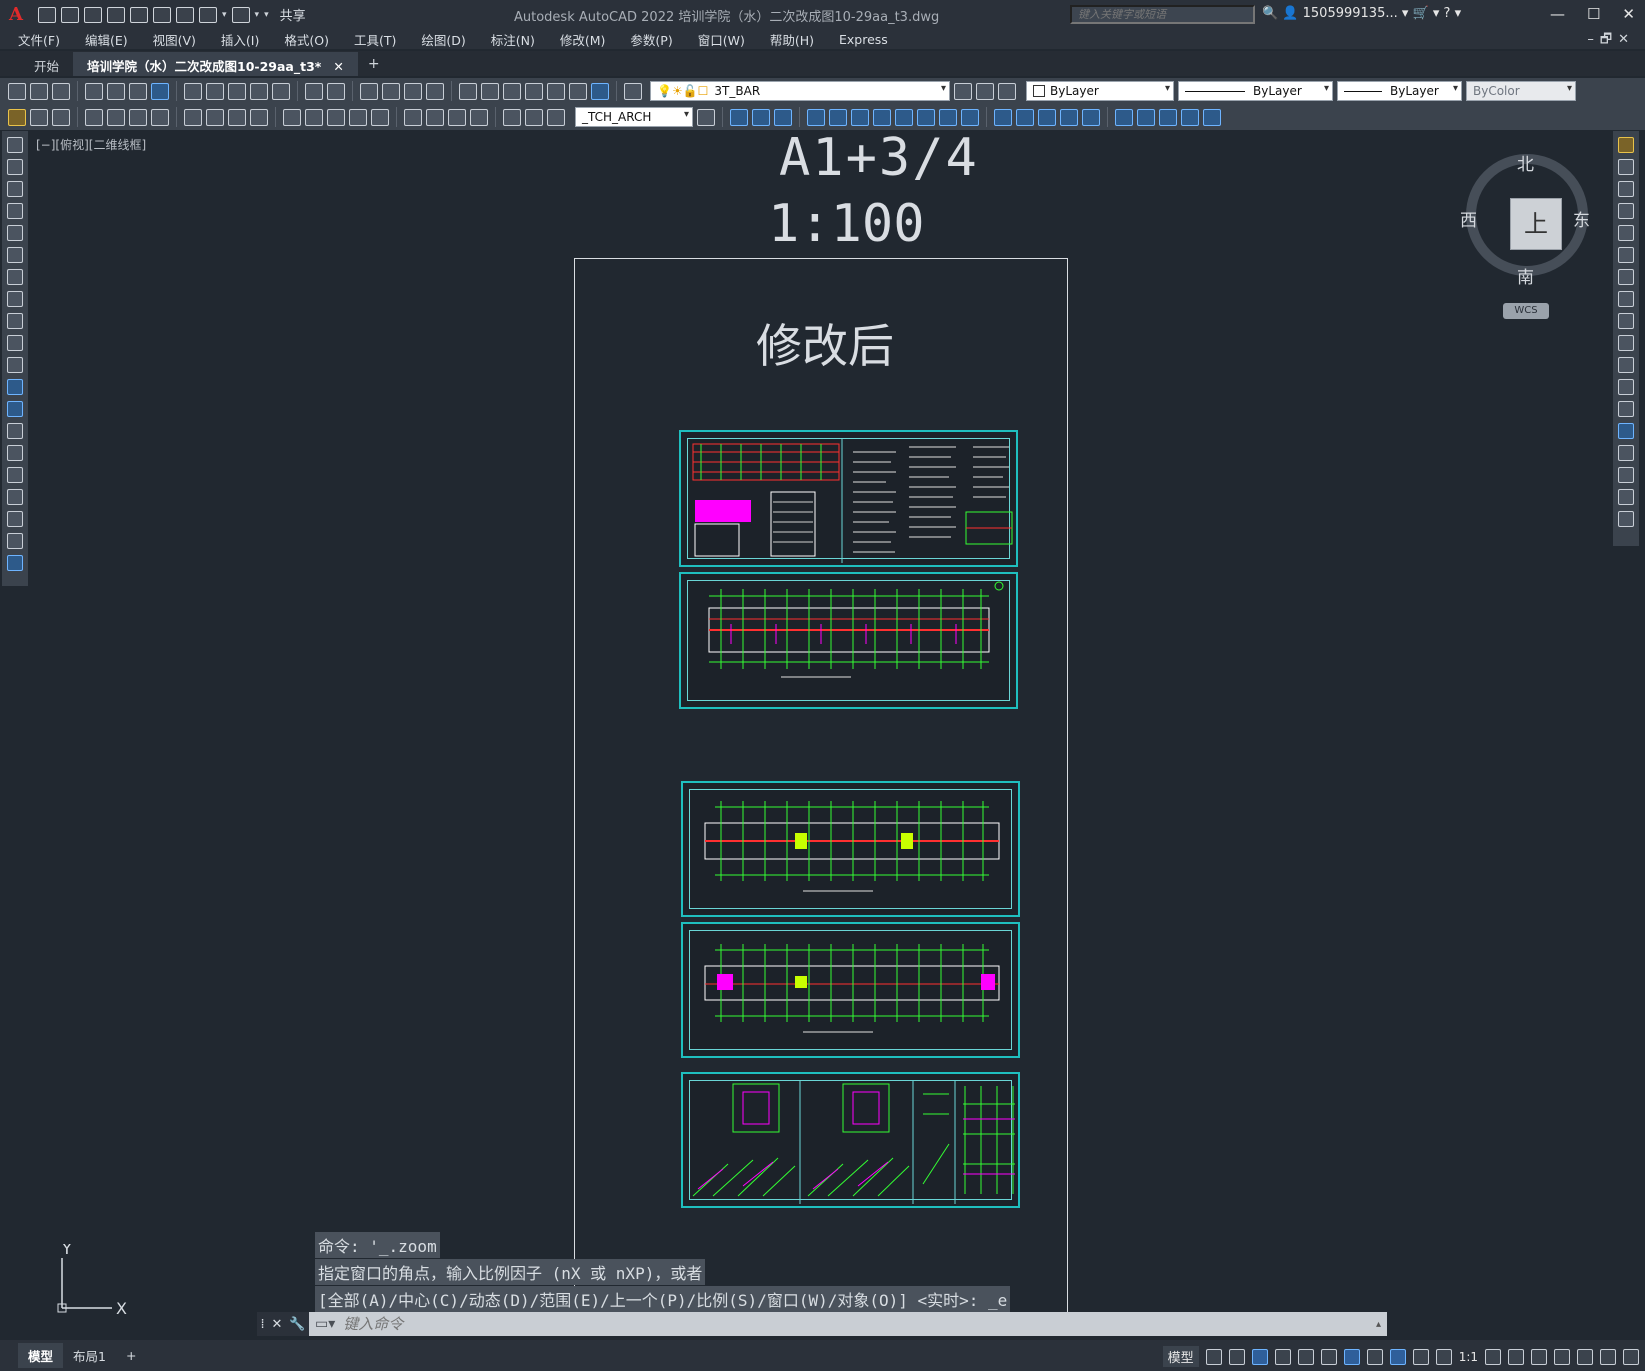 Image resolution: width=1645 pixels, height=1371 pixels. Describe the element at coordinates (1626, 211) in the screenshot. I see `offset-icon` at that location.